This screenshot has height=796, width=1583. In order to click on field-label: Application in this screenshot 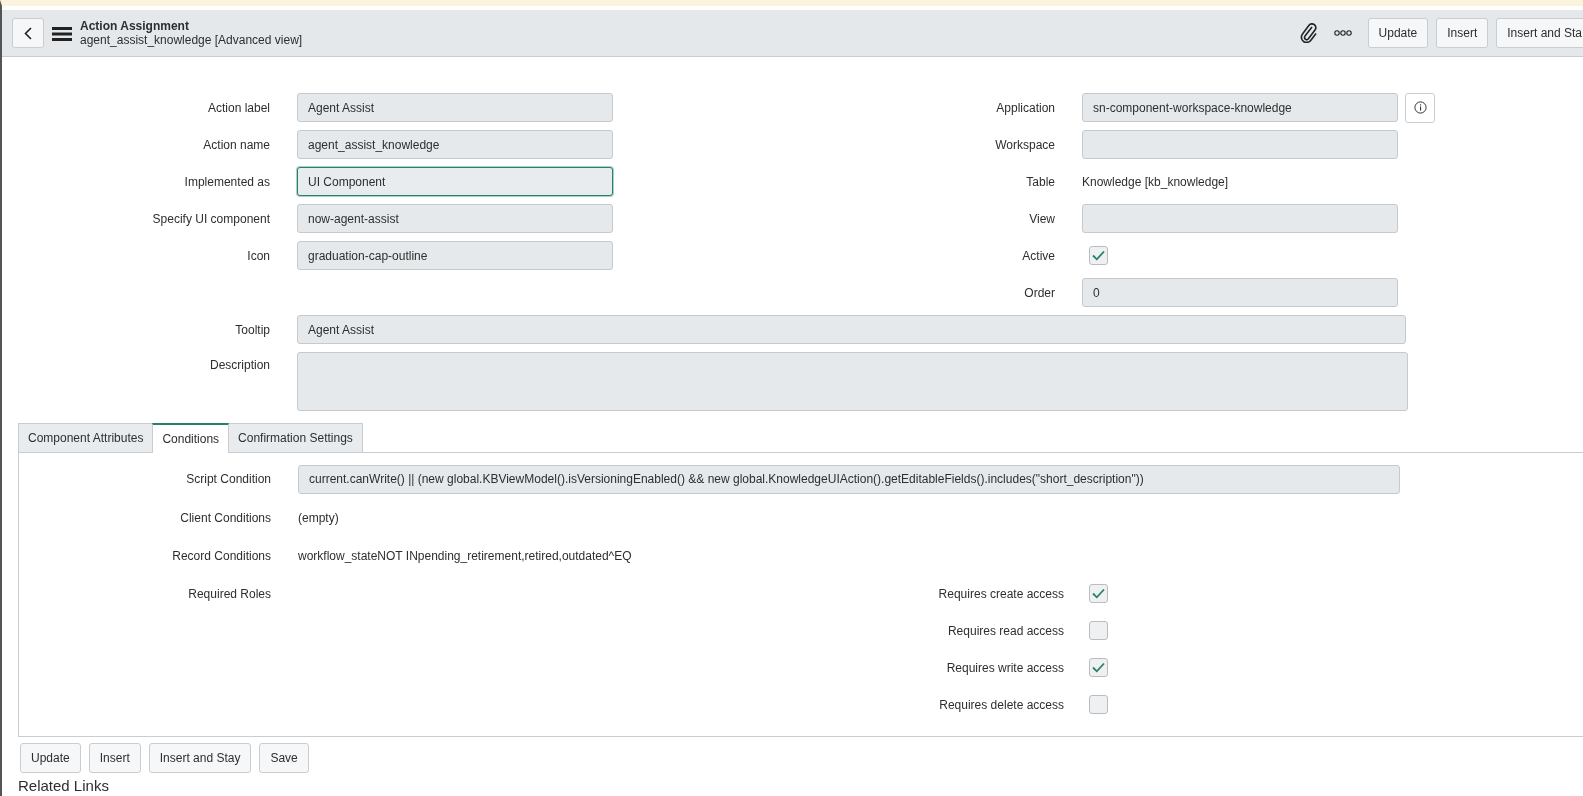, I will do `click(1025, 108)`.